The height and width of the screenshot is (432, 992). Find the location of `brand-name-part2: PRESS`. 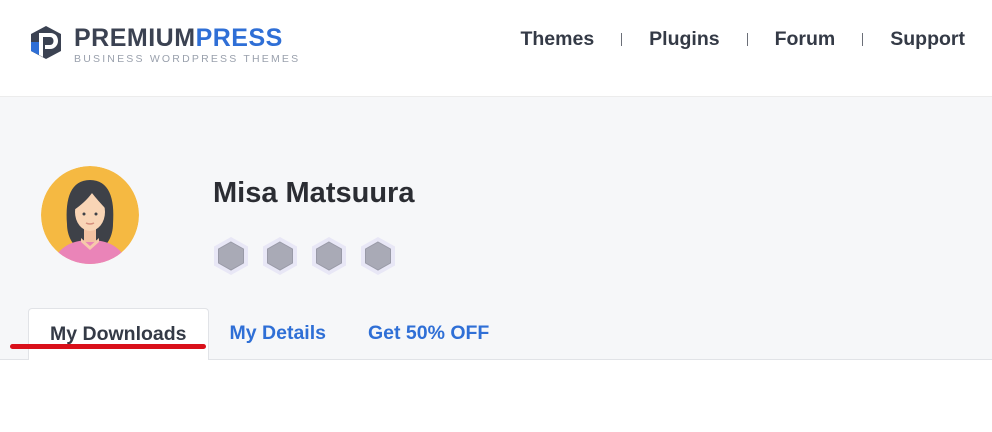

brand-name-part2: PRESS is located at coordinates (239, 38).